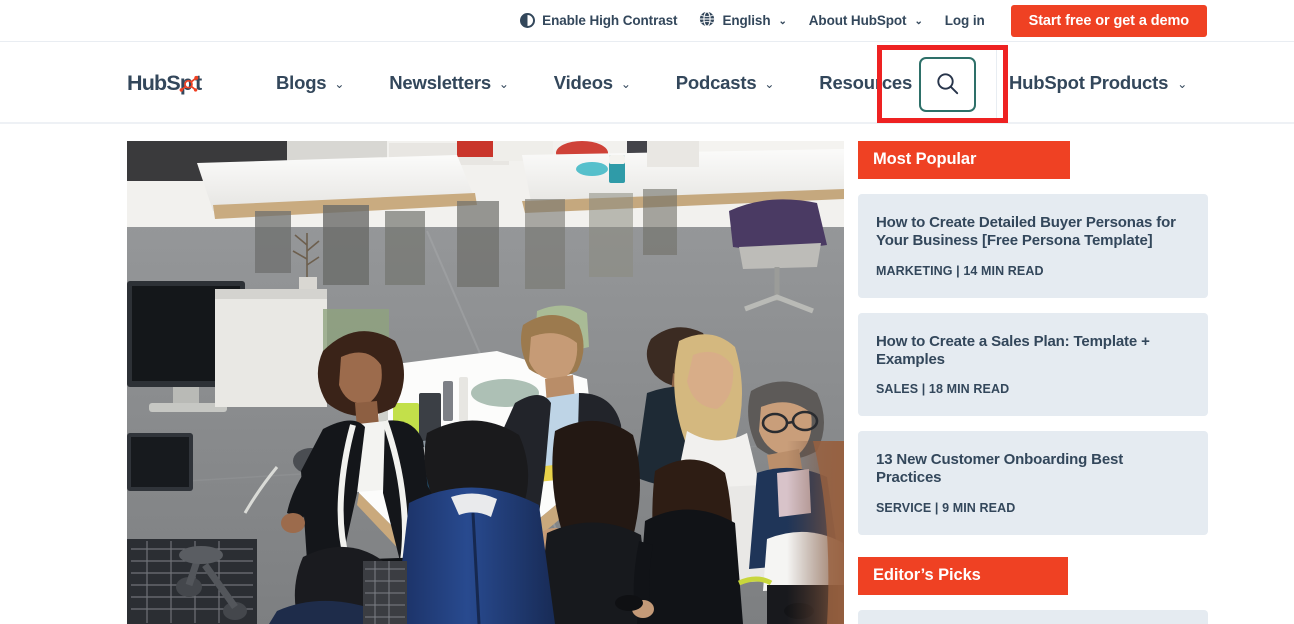  I want to click on article-meta: SERVICE | 9 MIN READ, so click(946, 507).